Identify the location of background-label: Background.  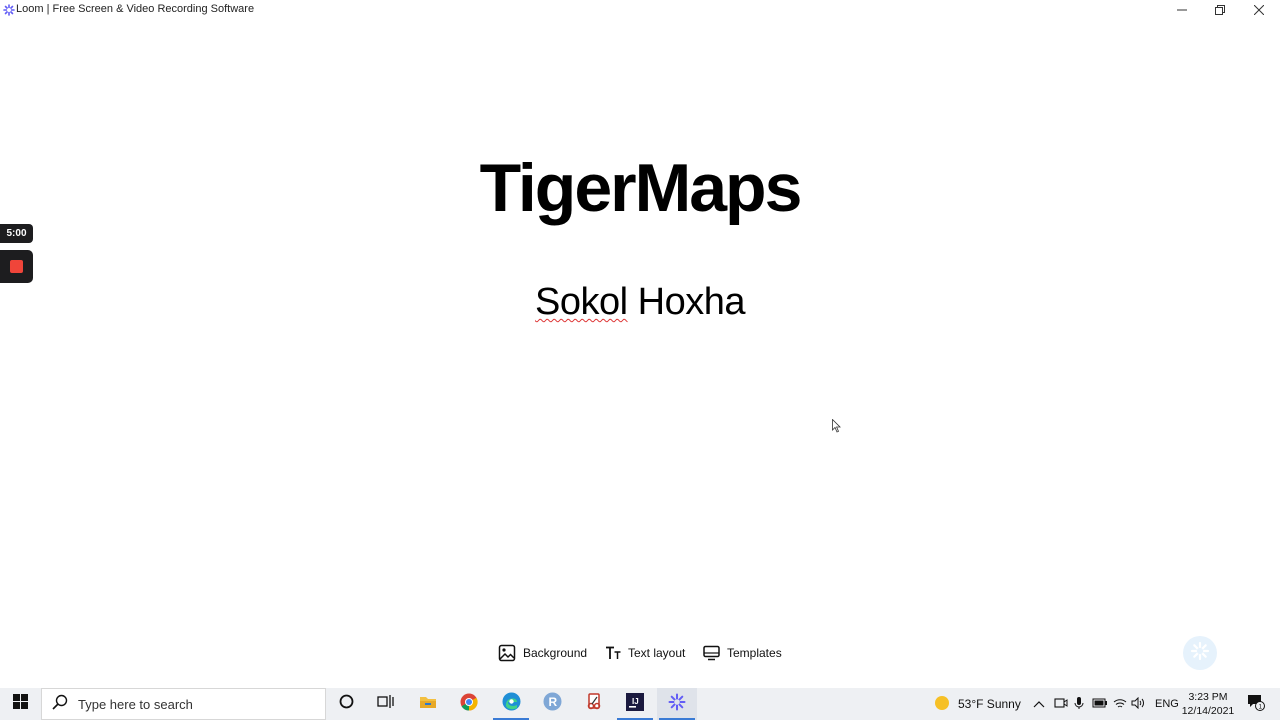
(555, 653).